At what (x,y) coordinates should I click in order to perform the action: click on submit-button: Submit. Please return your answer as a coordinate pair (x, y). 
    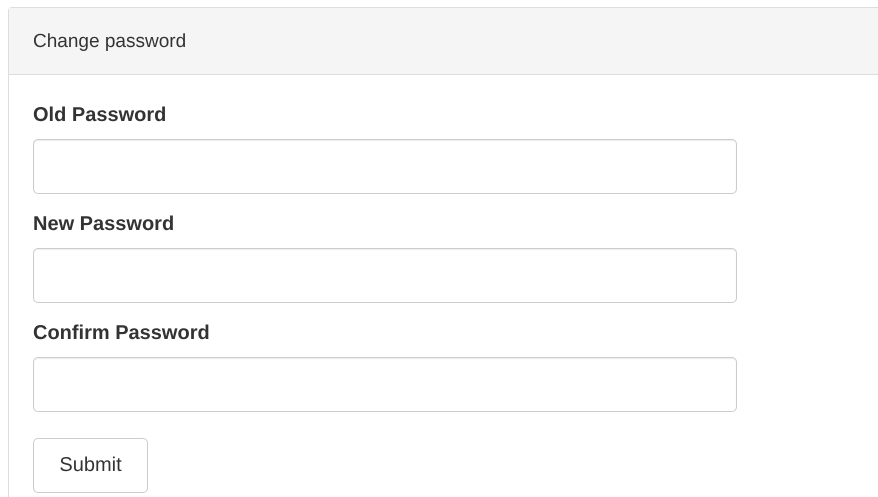
    Looking at the image, I should click on (90, 465).